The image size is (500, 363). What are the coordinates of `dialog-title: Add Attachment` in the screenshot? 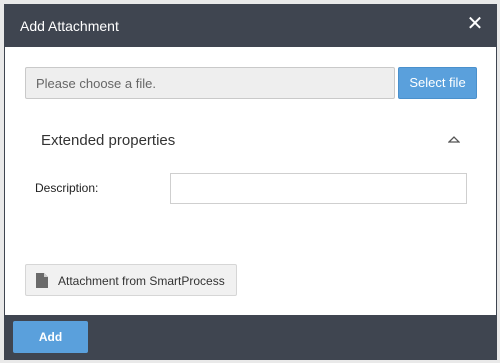 It's located at (69, 26).